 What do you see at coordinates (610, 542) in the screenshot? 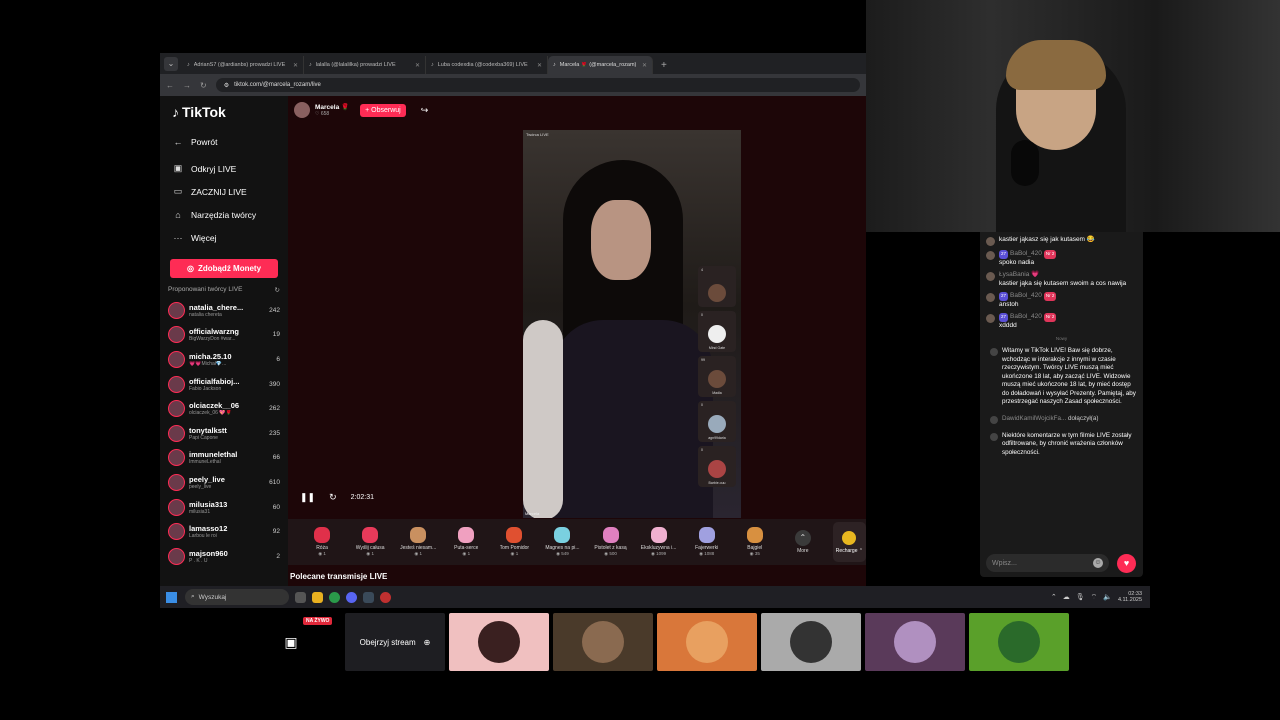
I see `gift-item: Pistolet z kasą ◉ 500` at bounding box center [610, 542].